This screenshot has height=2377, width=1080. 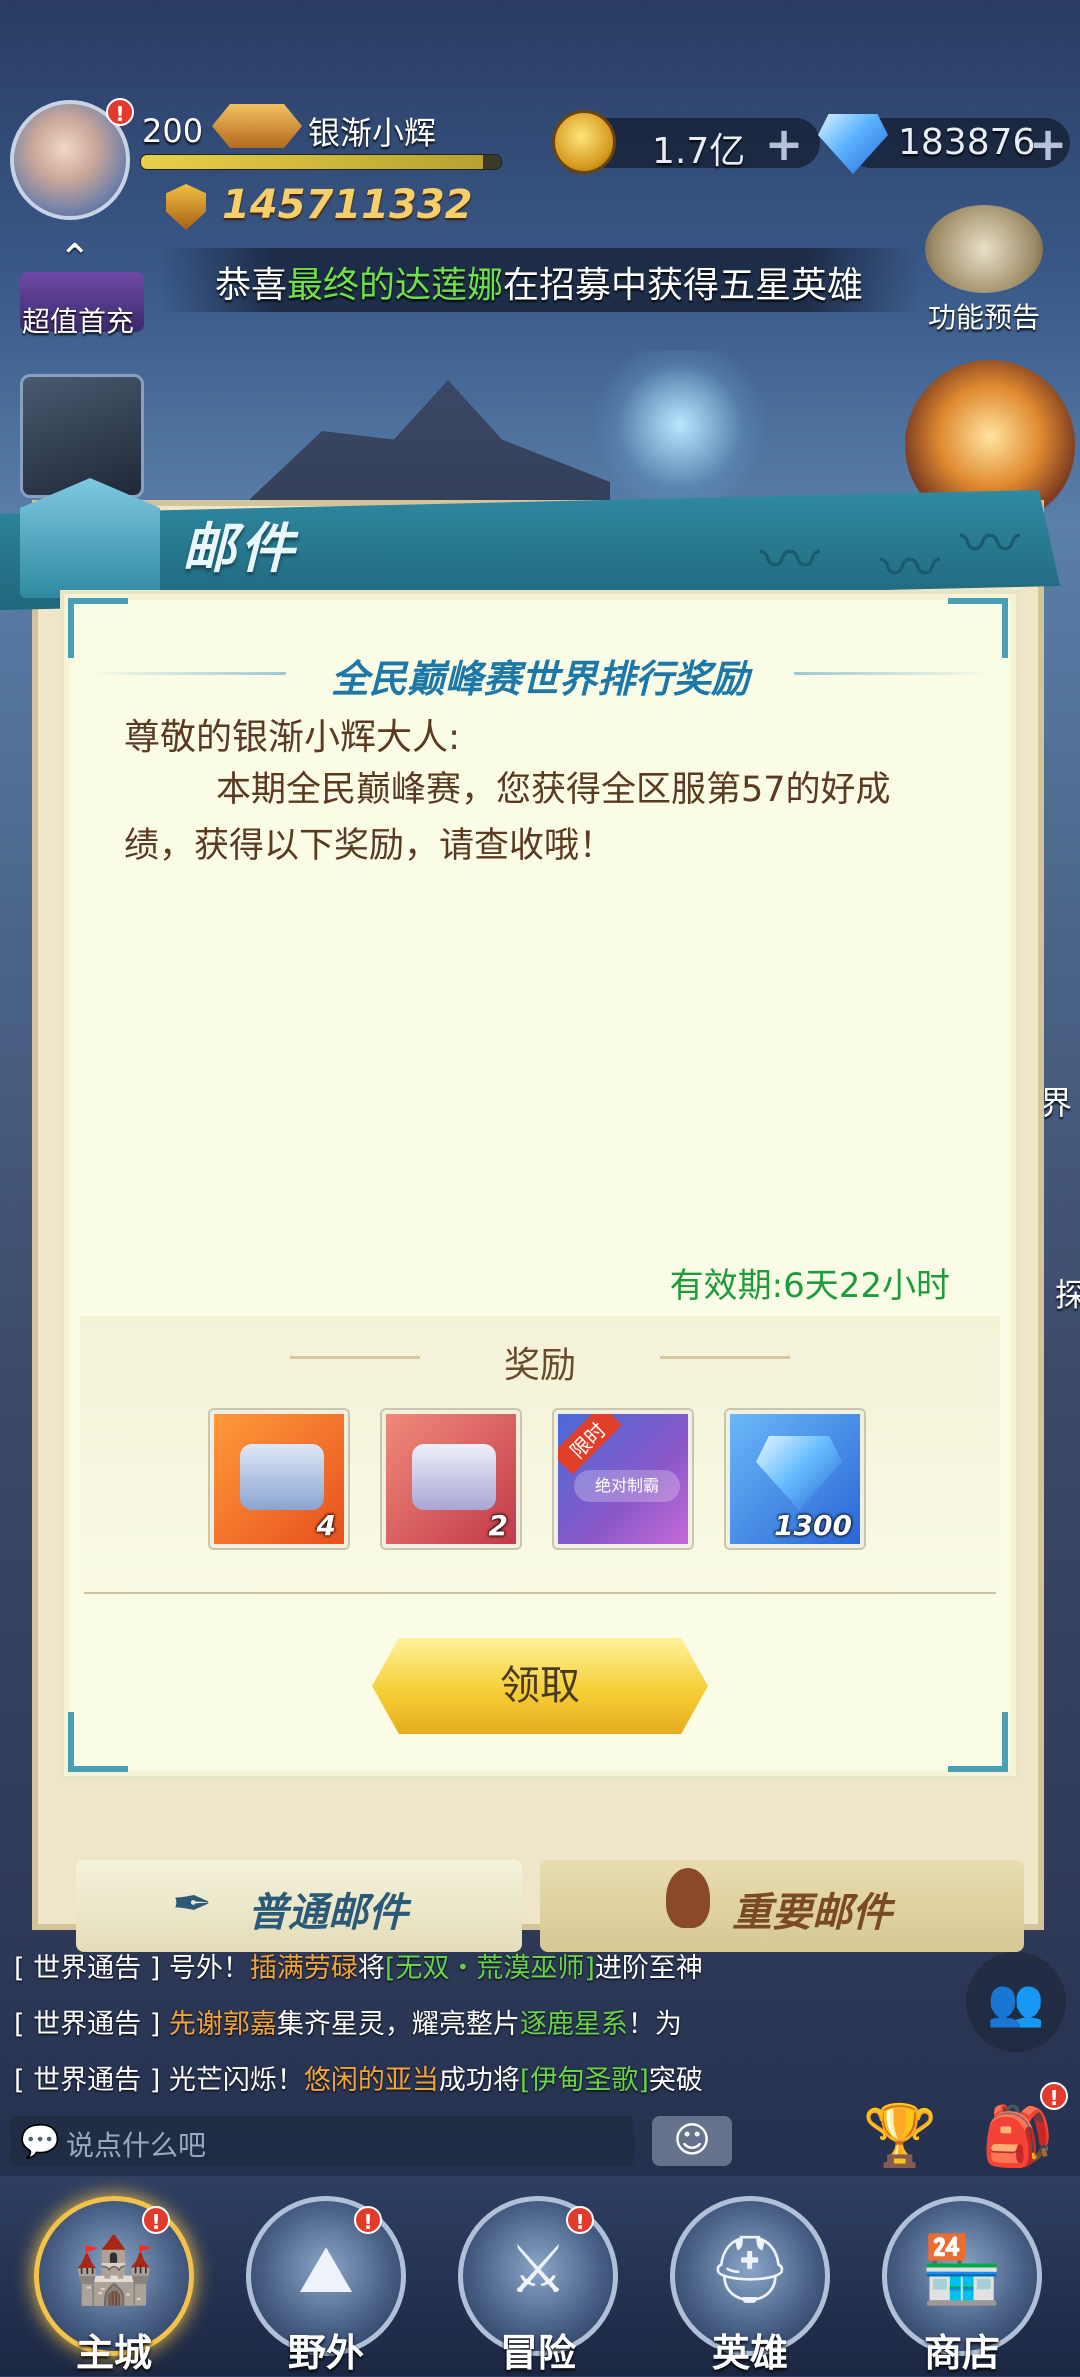 I want to click on chat-message: [ 世界通告 ] 光芒闪烁！悠闲的亚当成功将[伊甸圣歌]突破, so click(x=358, y=2077).